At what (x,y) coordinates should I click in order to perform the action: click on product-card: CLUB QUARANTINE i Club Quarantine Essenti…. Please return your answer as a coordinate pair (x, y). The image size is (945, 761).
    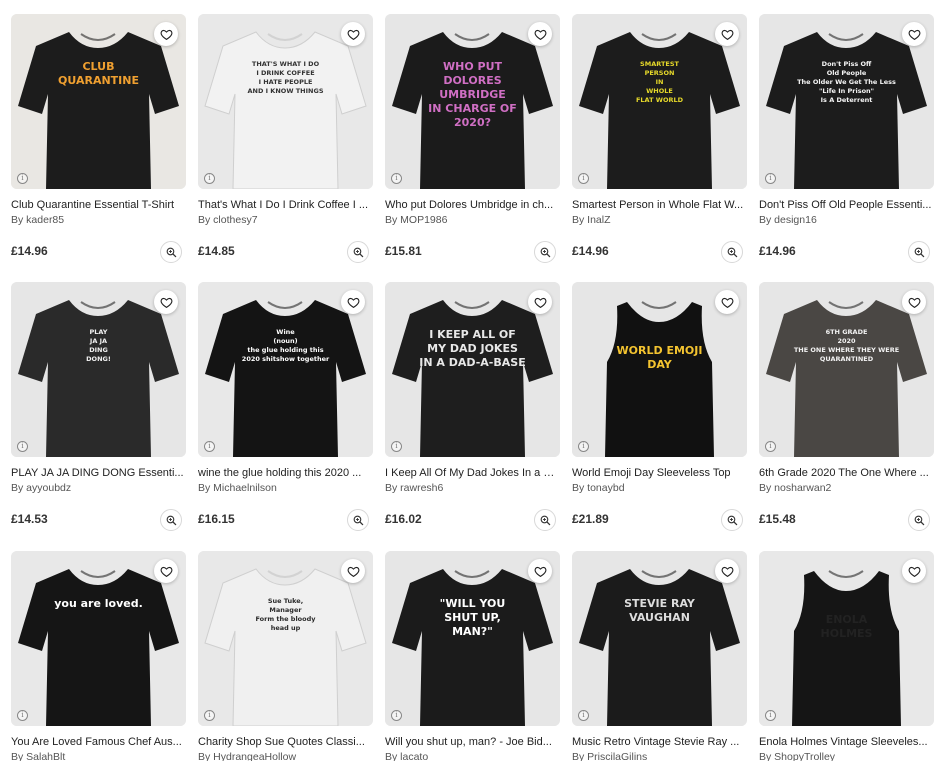
    Looking at the image, I should click on (98, 138).